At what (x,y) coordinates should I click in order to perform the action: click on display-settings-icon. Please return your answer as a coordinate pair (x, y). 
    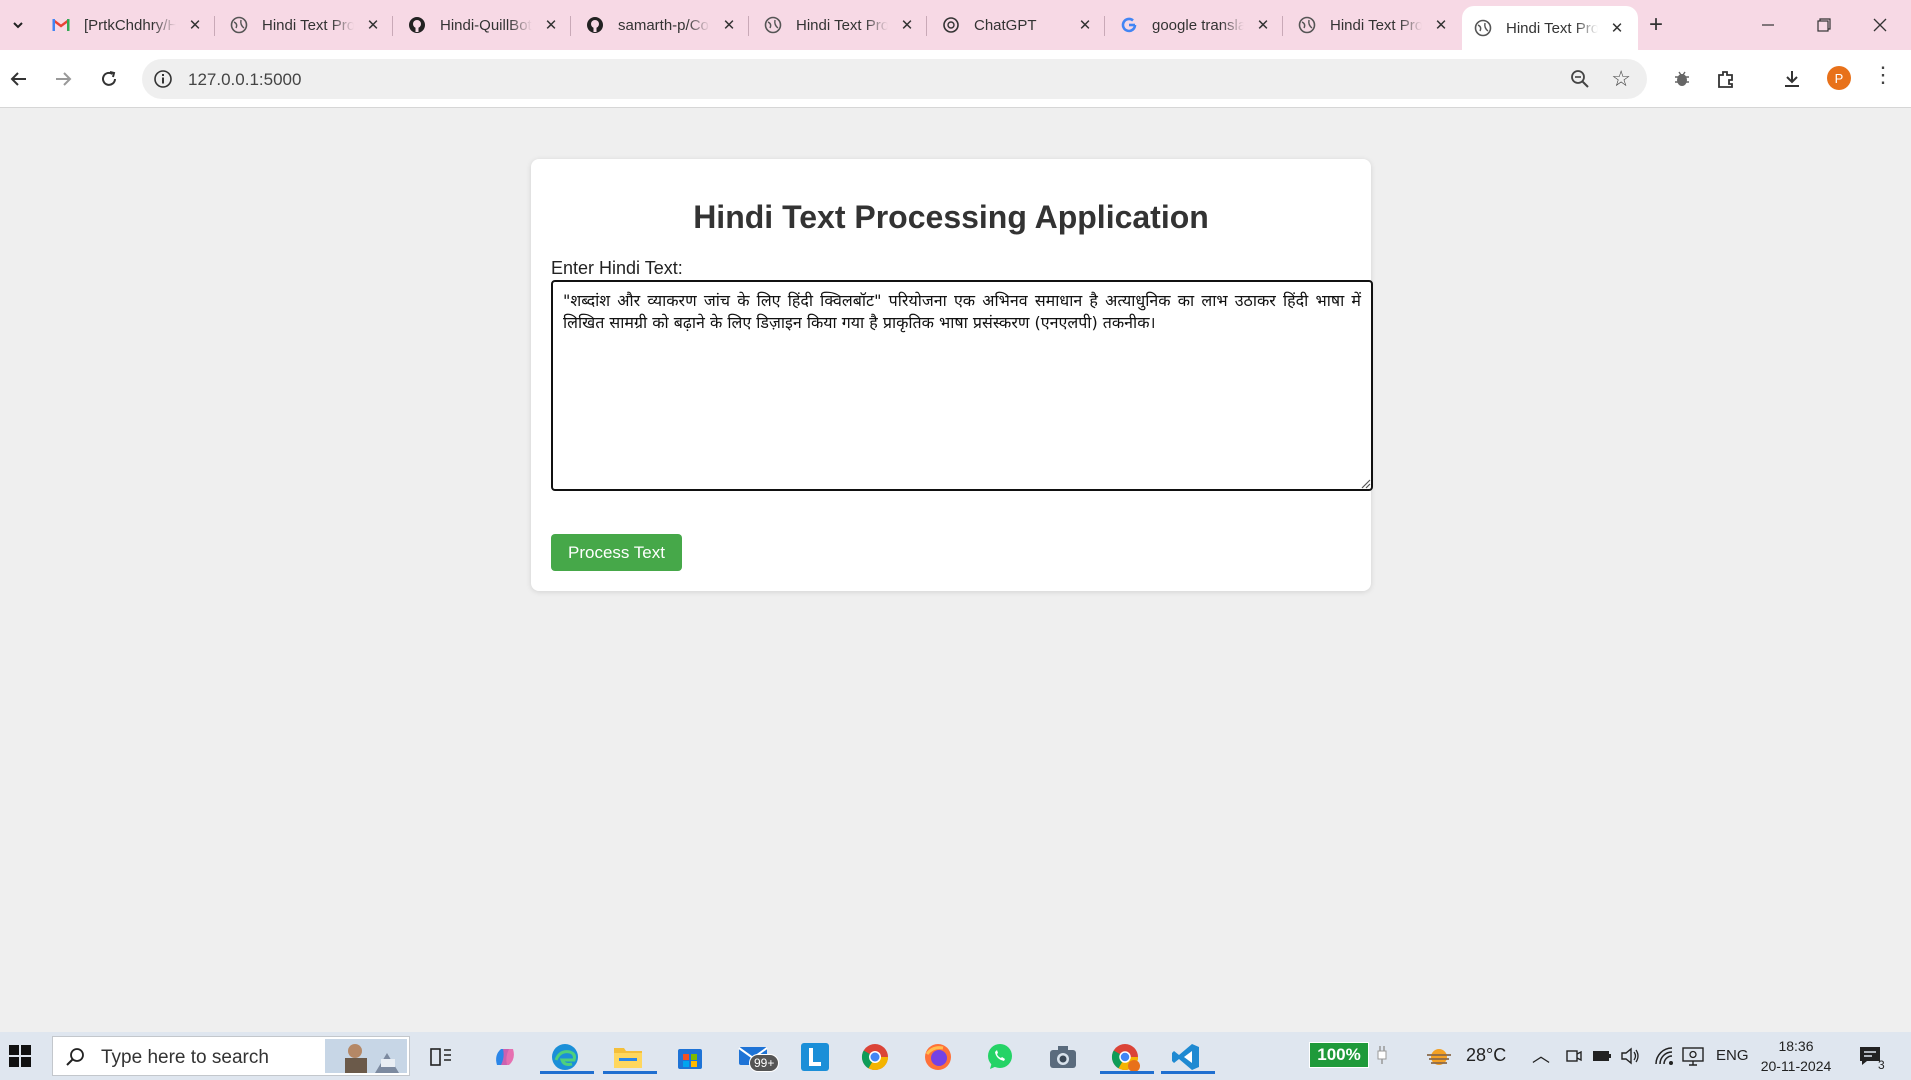
    Looking at the image, I should click on (1693, 1056).